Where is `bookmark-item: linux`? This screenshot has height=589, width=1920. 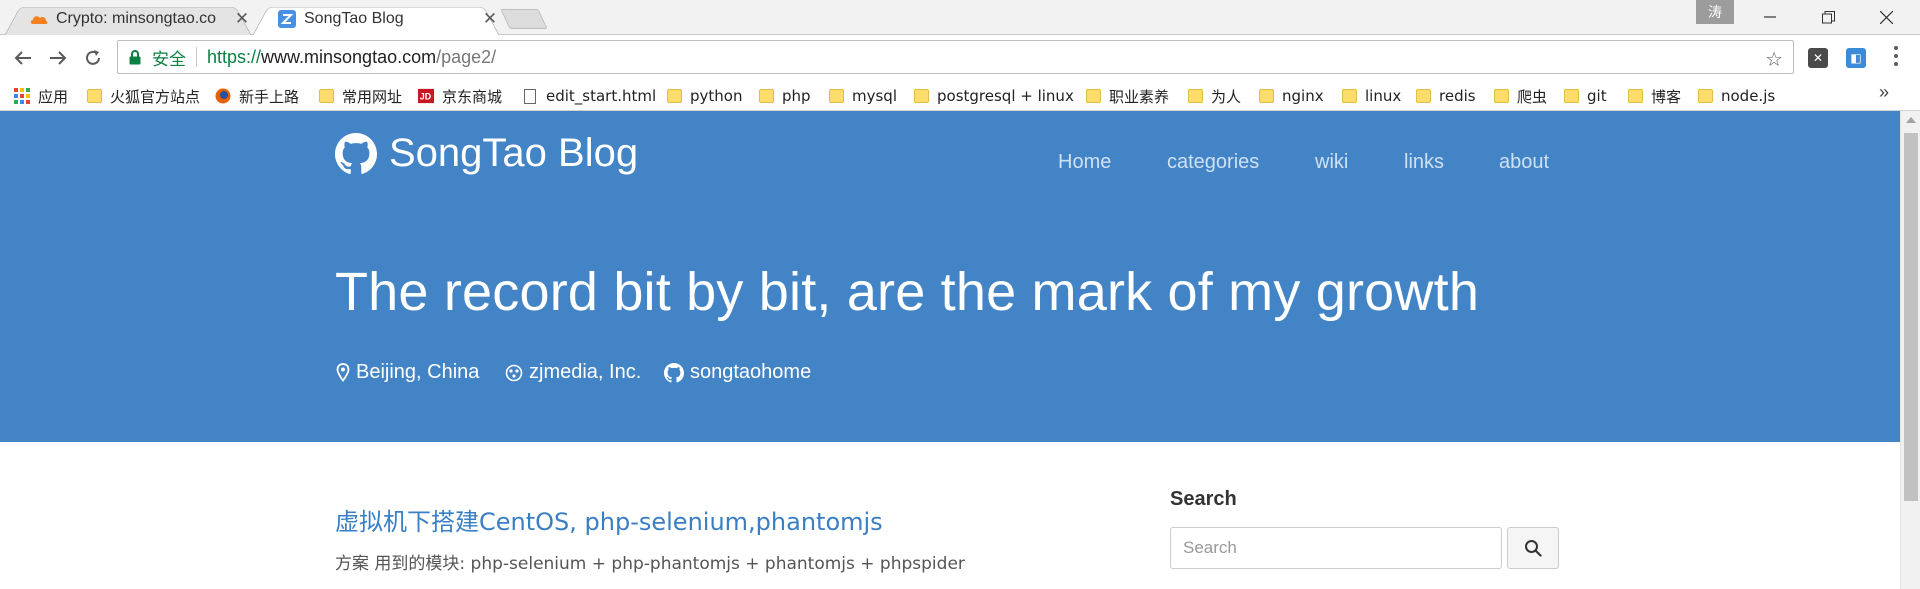
bookmark-item: linux is located at coordinates (1371, 96).